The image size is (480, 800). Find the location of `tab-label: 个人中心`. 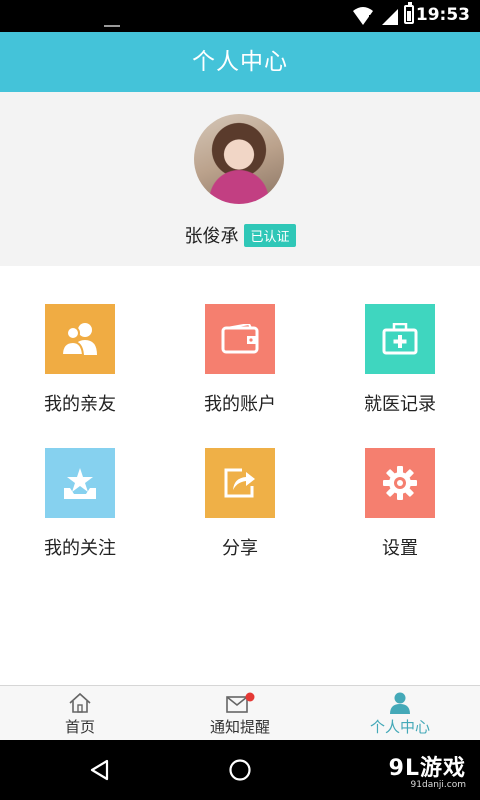

tab-label: 个人中心 is located at coordinates (399, 727).